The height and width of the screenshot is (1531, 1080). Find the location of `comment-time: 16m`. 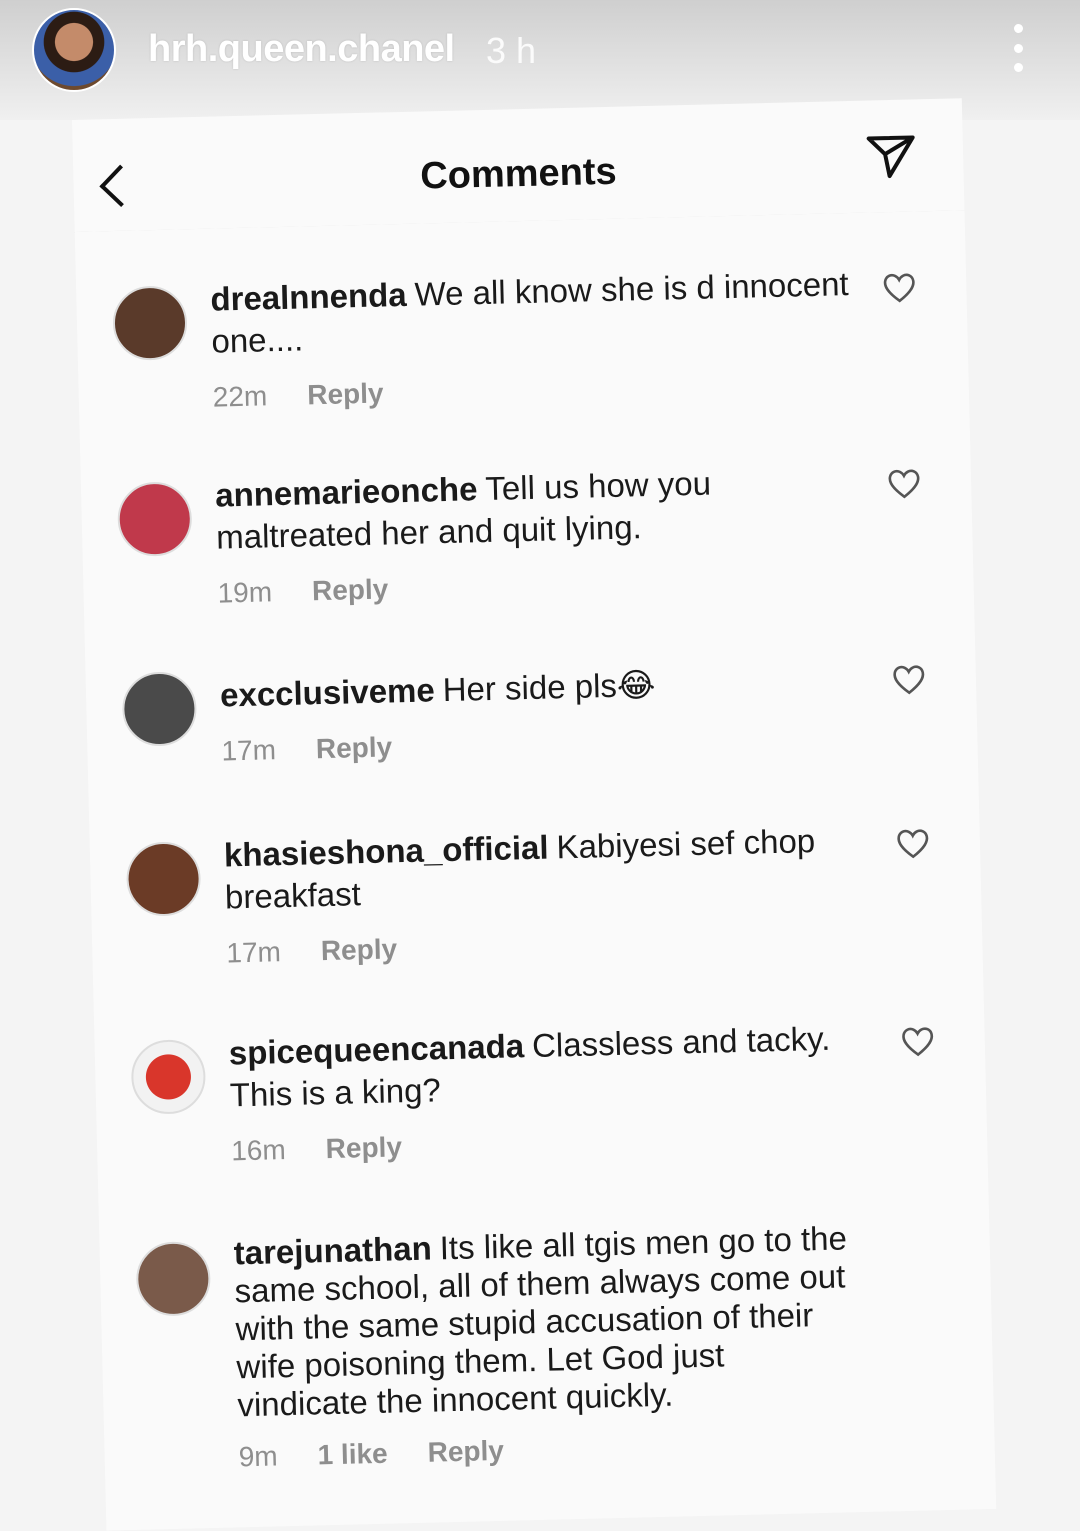

comment-time: 16m is located at coordinates (258, 1150).